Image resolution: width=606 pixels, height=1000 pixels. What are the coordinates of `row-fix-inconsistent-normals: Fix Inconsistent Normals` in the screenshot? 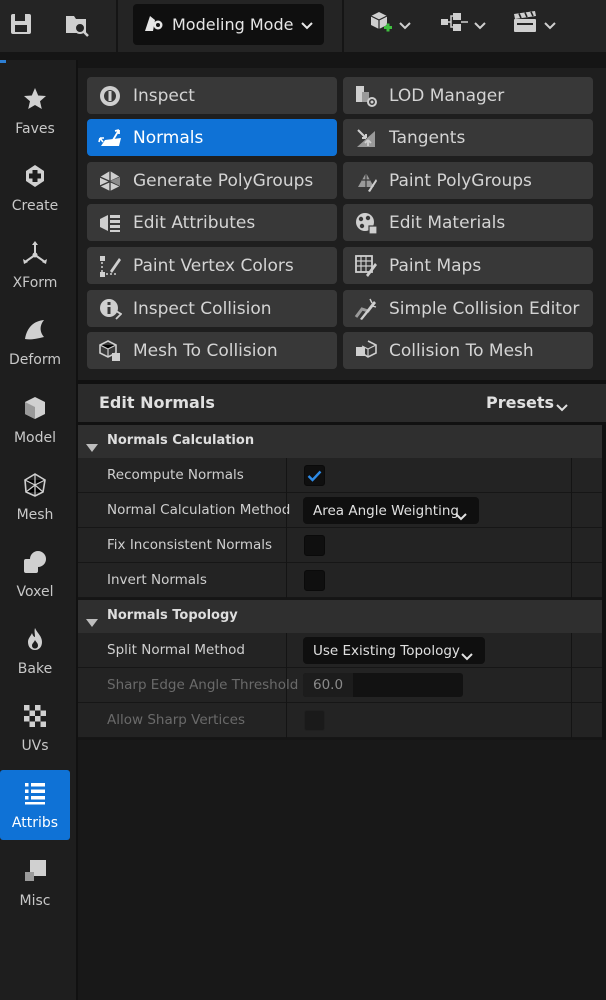 It's located at (340, 545).